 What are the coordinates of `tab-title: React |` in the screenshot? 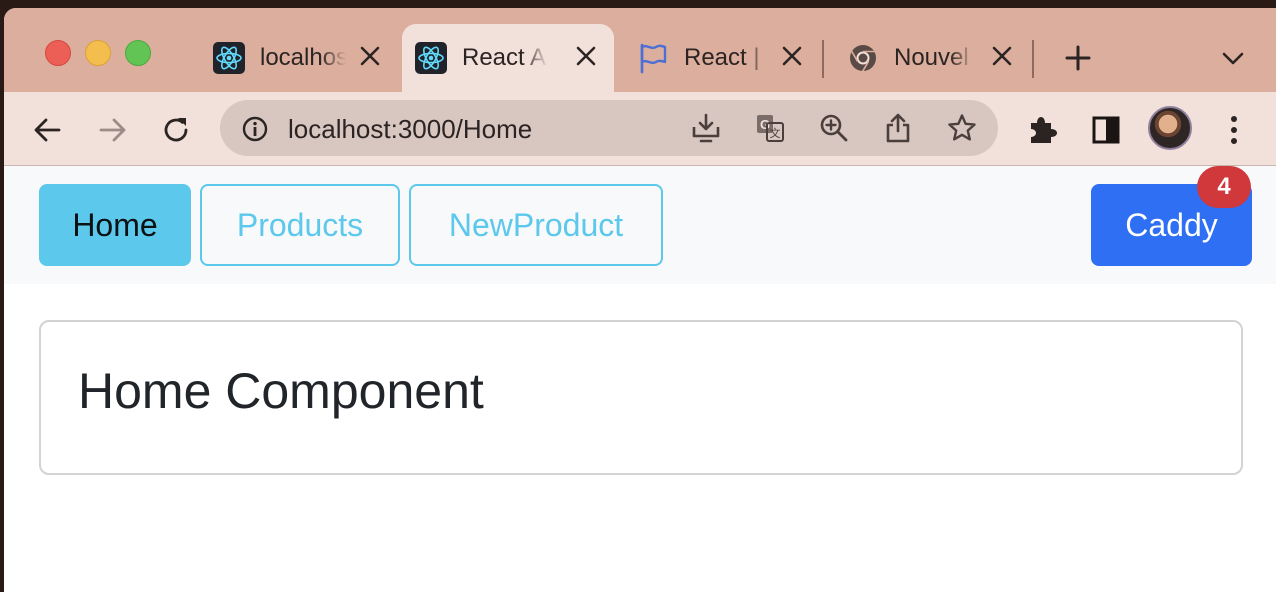 It's located at (722, 57).